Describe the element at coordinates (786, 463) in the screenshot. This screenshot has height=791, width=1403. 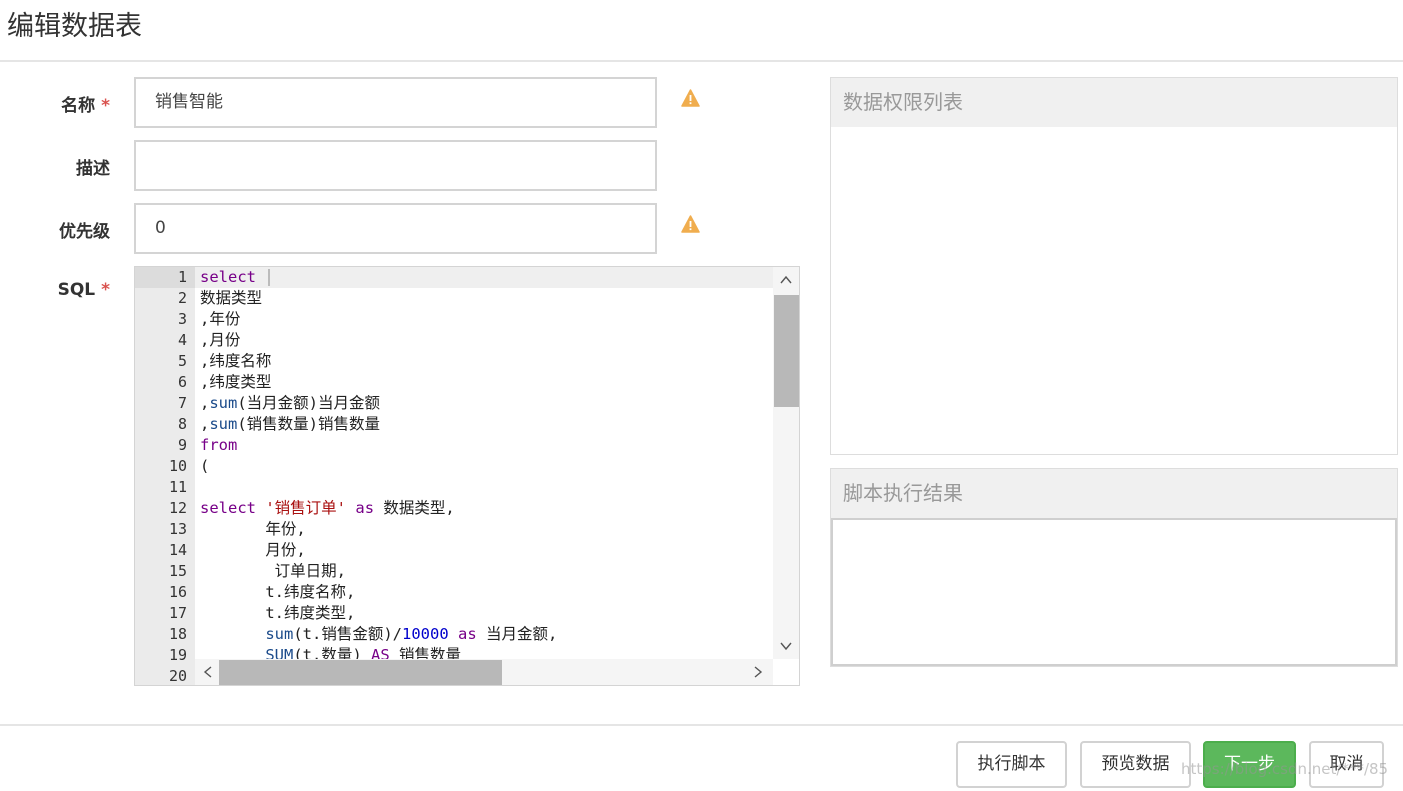
I see `vertical-scrollbar` at that location.